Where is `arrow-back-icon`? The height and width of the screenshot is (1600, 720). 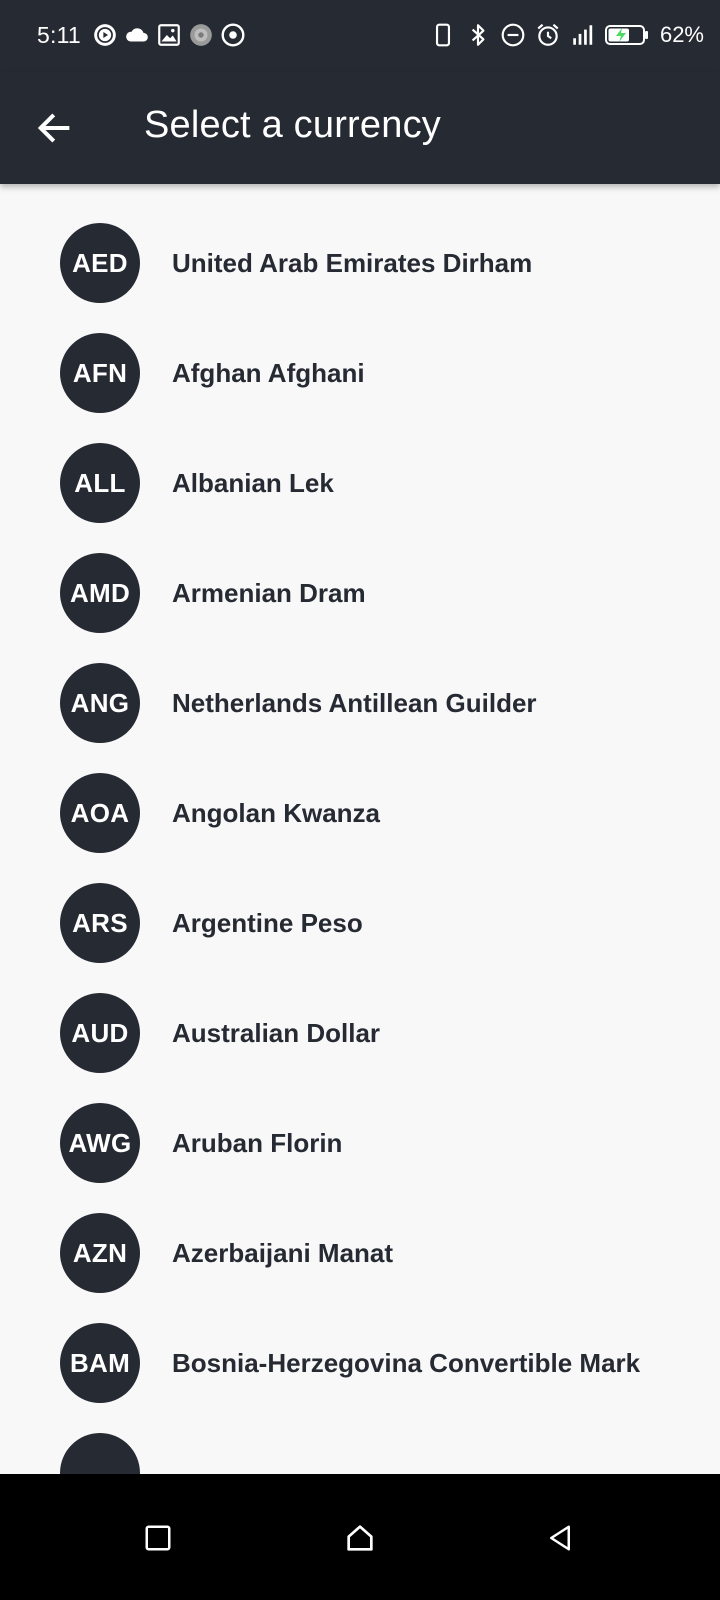
arrow-back-icon is located at coordinates (54, 128).